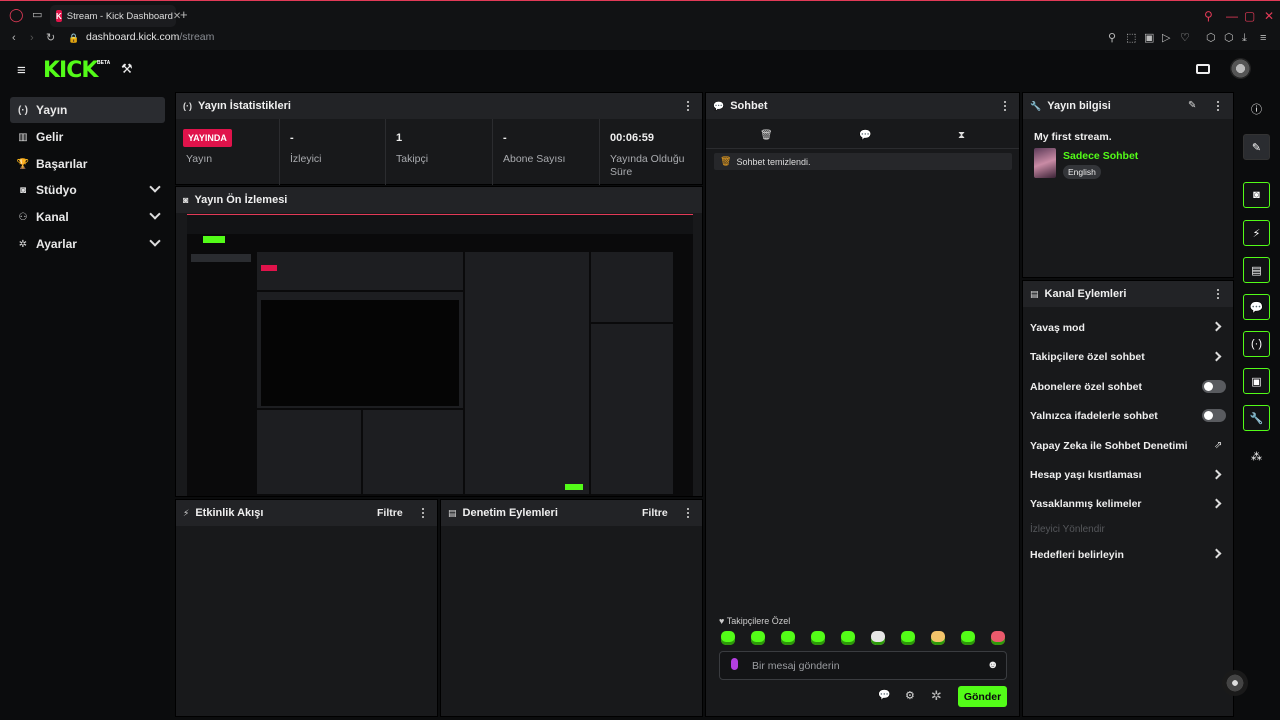 The height and width of the screenshot is (720, 1280). I want to click on preview-moderation, so click(413, 452).